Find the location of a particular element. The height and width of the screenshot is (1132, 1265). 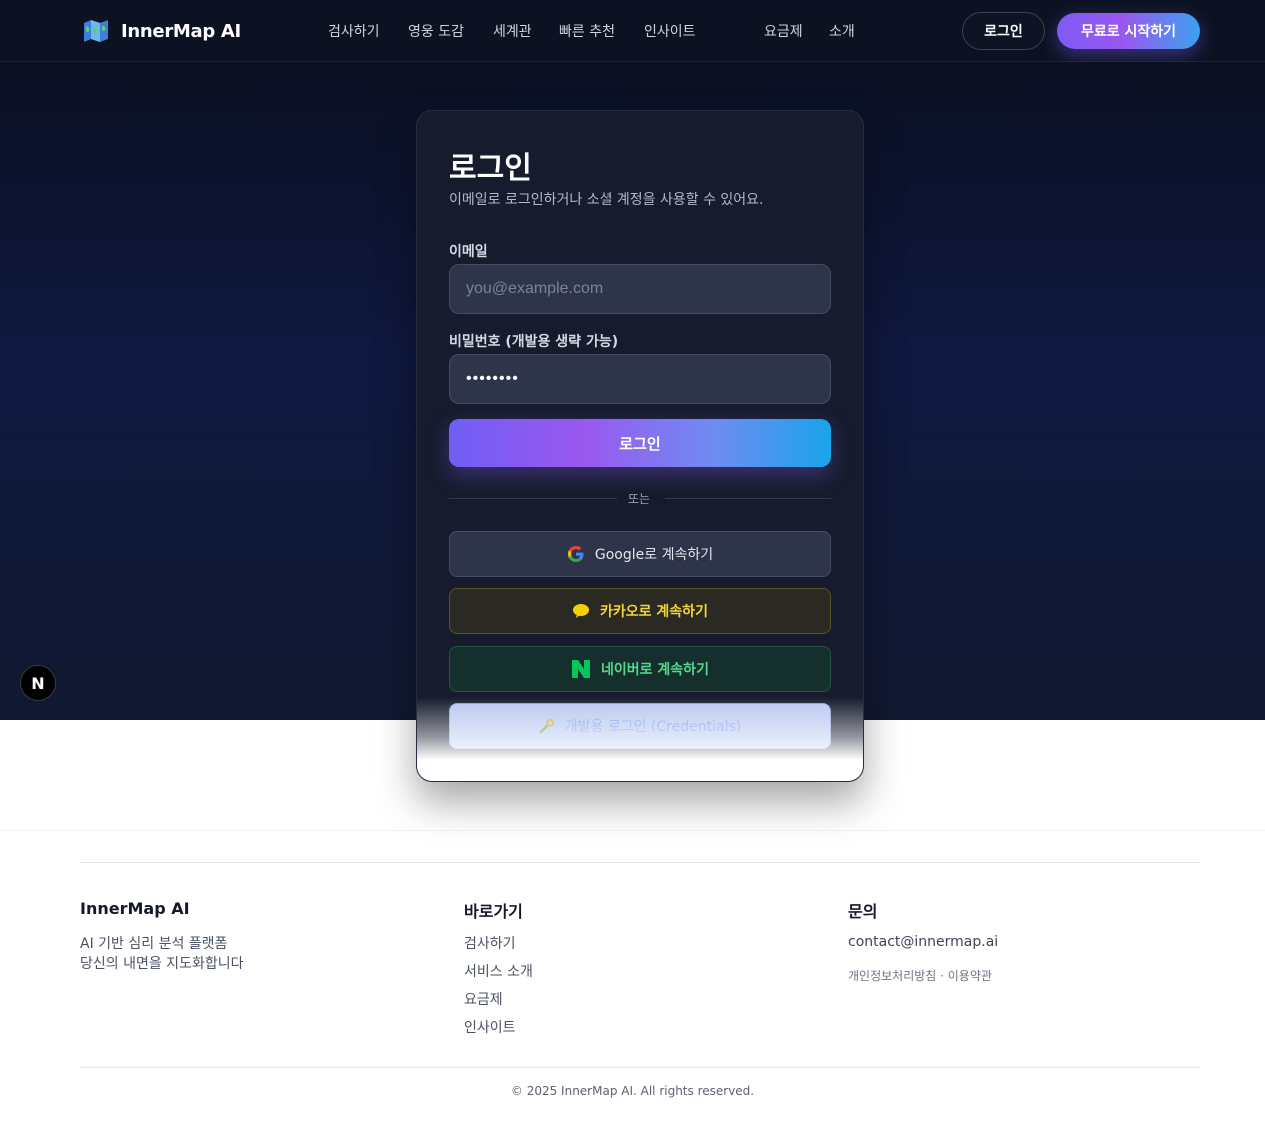

footer-link-insight: 인사이트 is located at coordinates (490, 1027).